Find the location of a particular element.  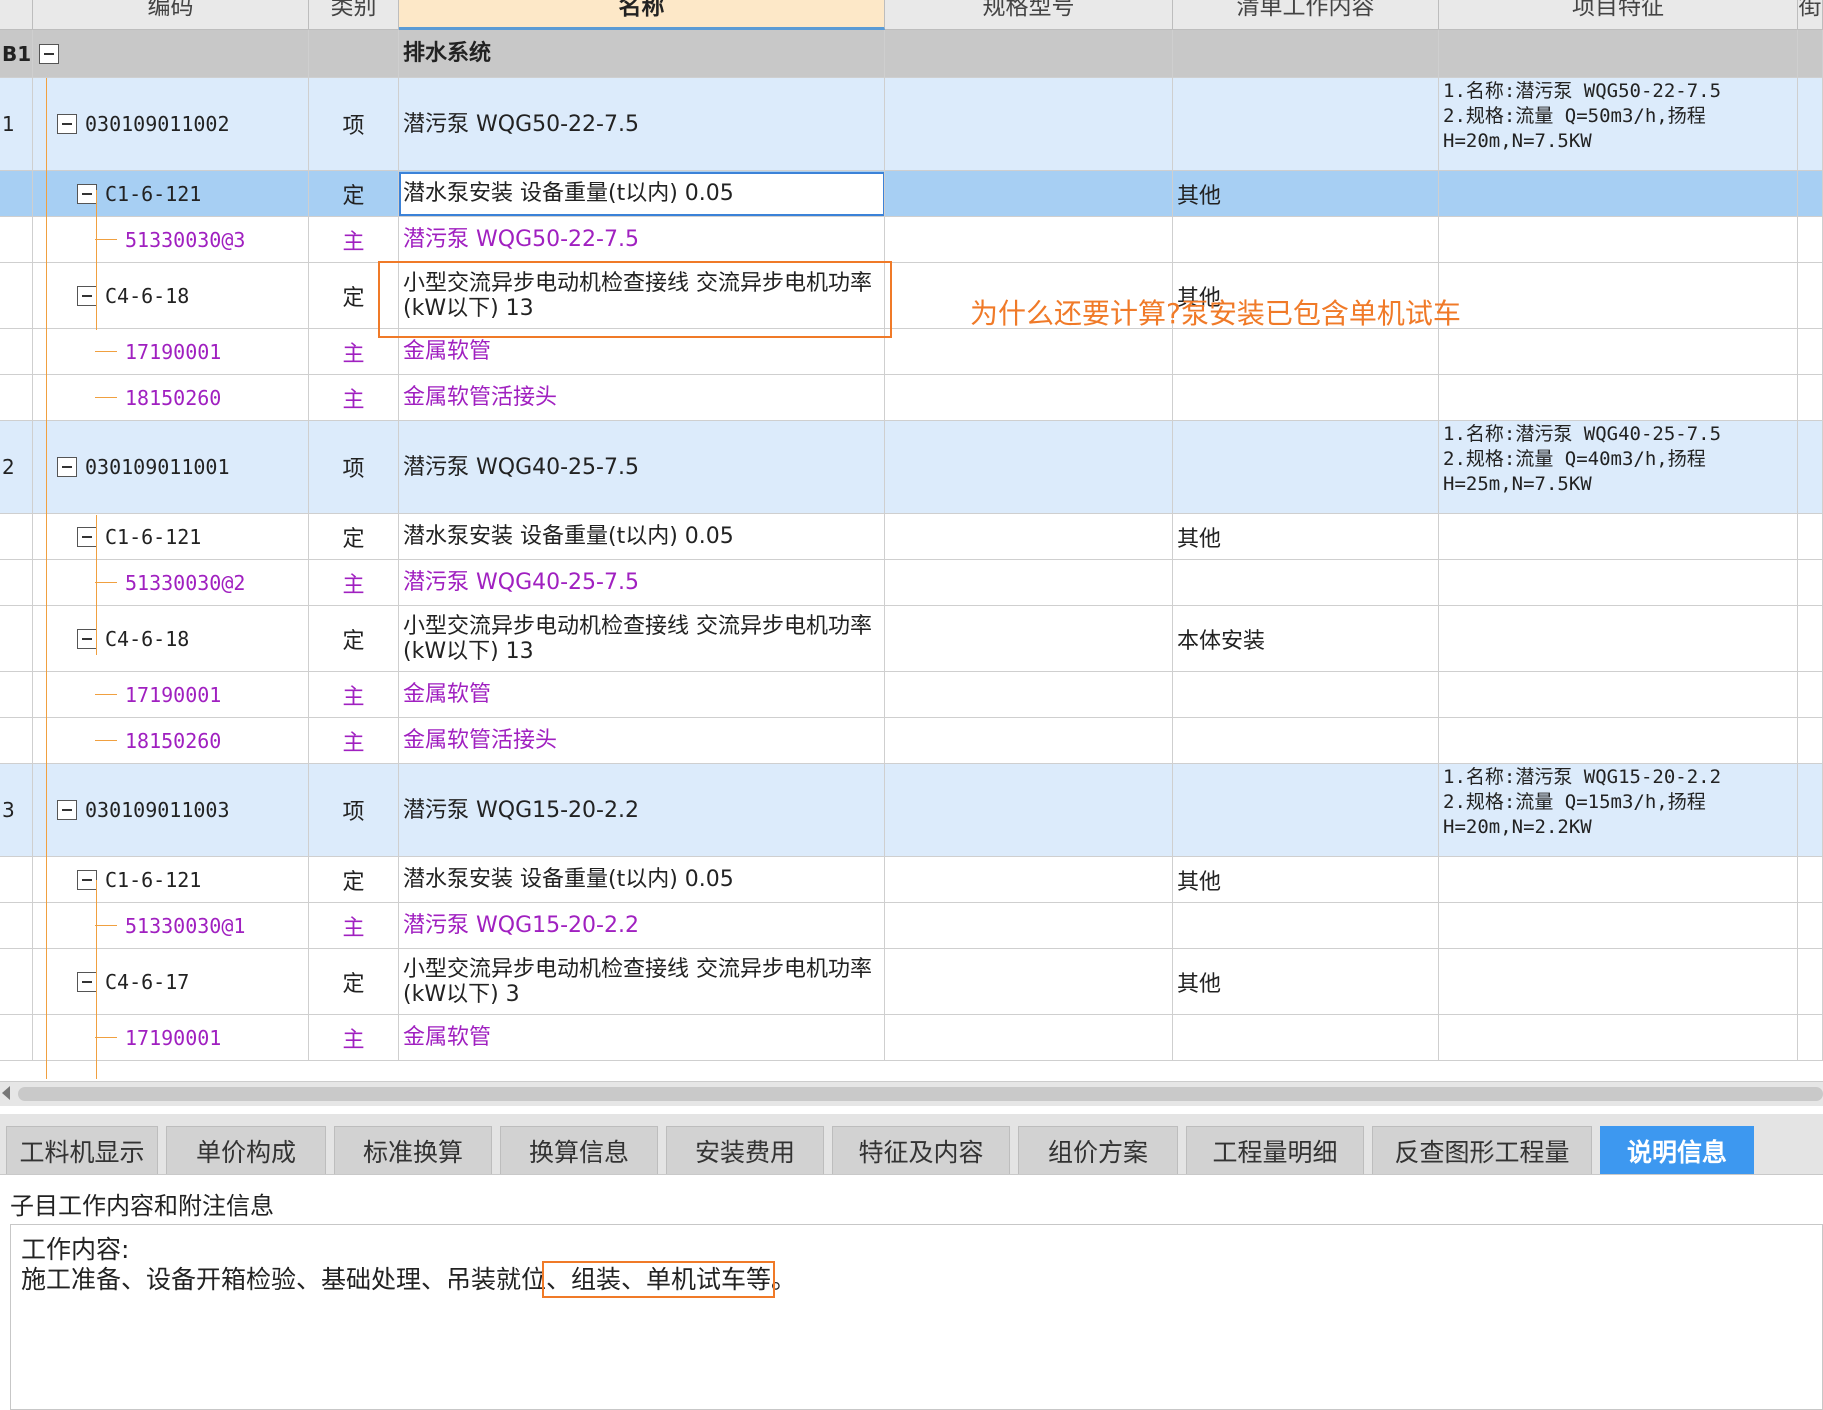

table-row: 51330030@3 主潜污泵 WQG50-22-7.5 is located at coordinates (911, 240).